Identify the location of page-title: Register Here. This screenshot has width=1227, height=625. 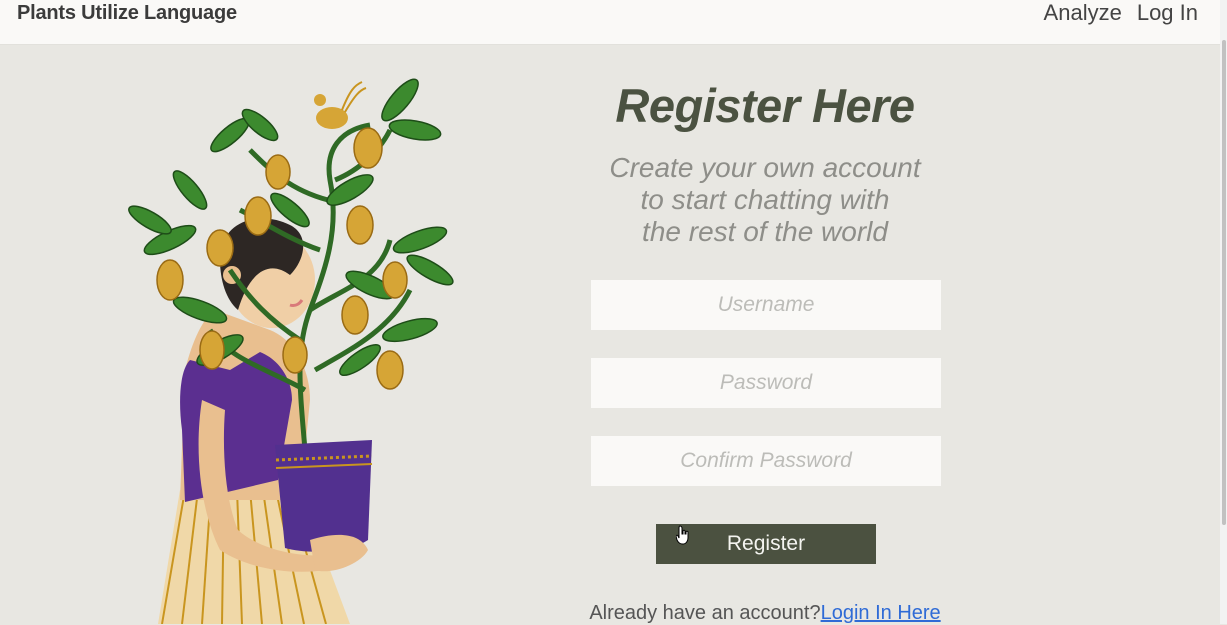
(765, 105).